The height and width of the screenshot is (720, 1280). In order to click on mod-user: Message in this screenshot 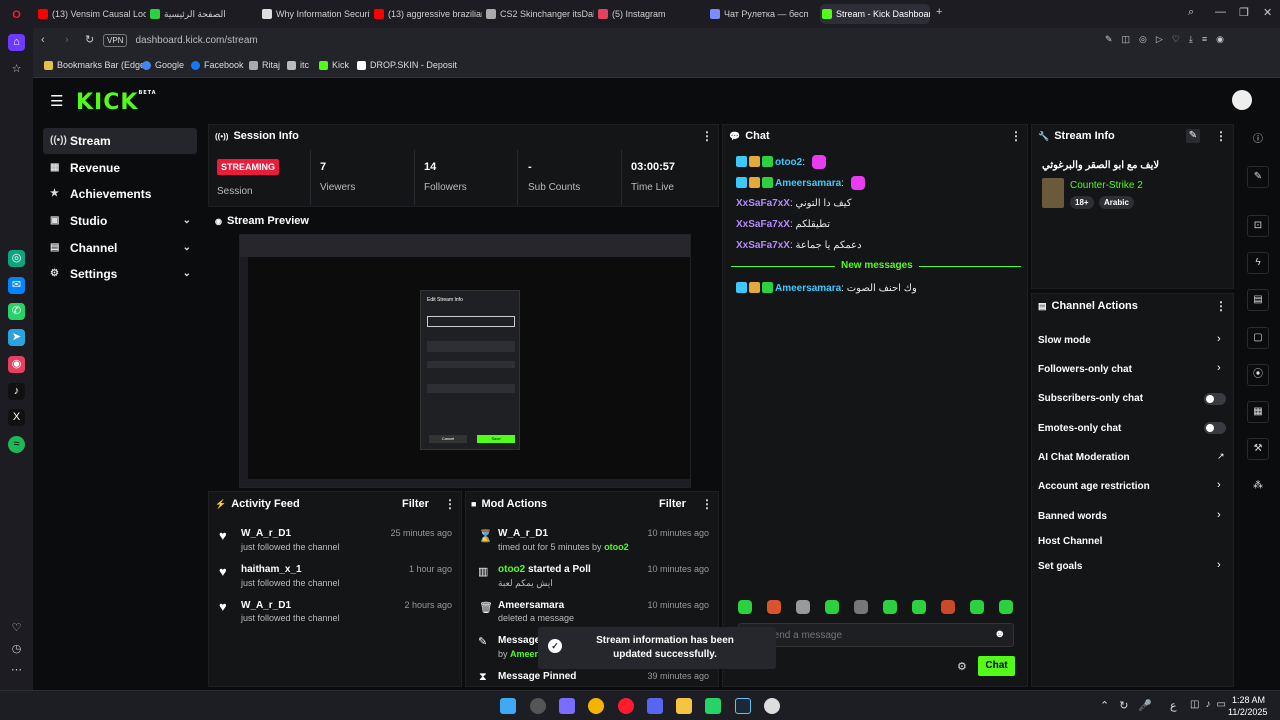, I will do `click(519, 640)`.